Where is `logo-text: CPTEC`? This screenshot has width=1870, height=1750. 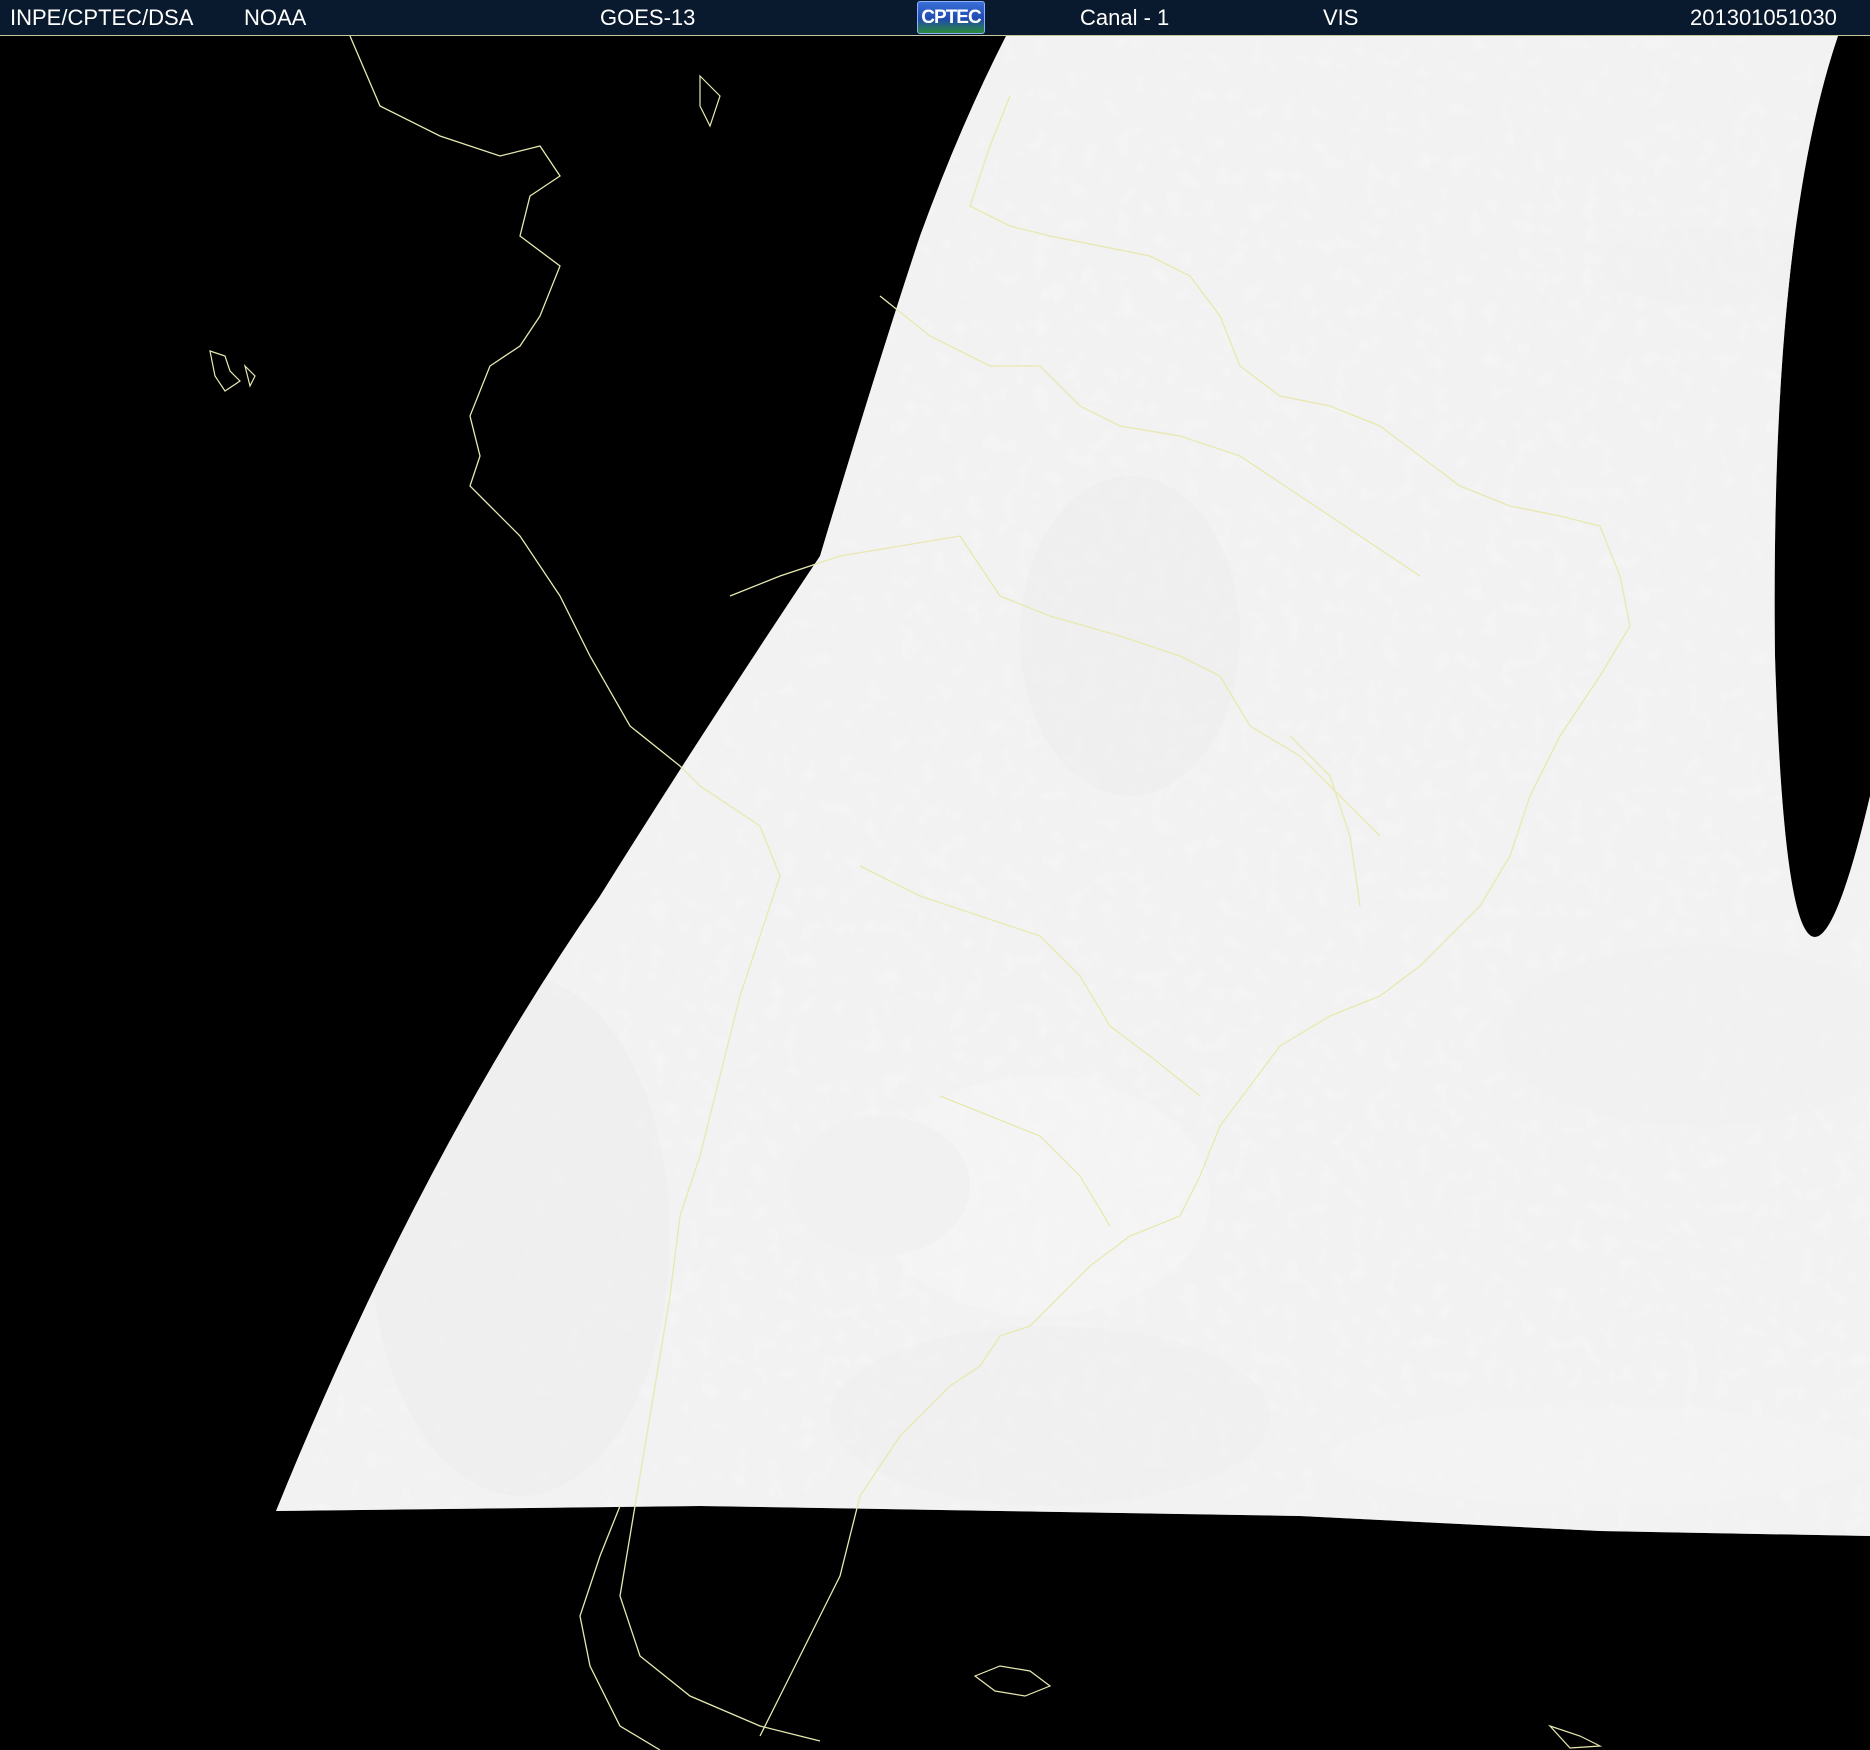 logo-text: CPTEC is located at coordinates (951, 17).